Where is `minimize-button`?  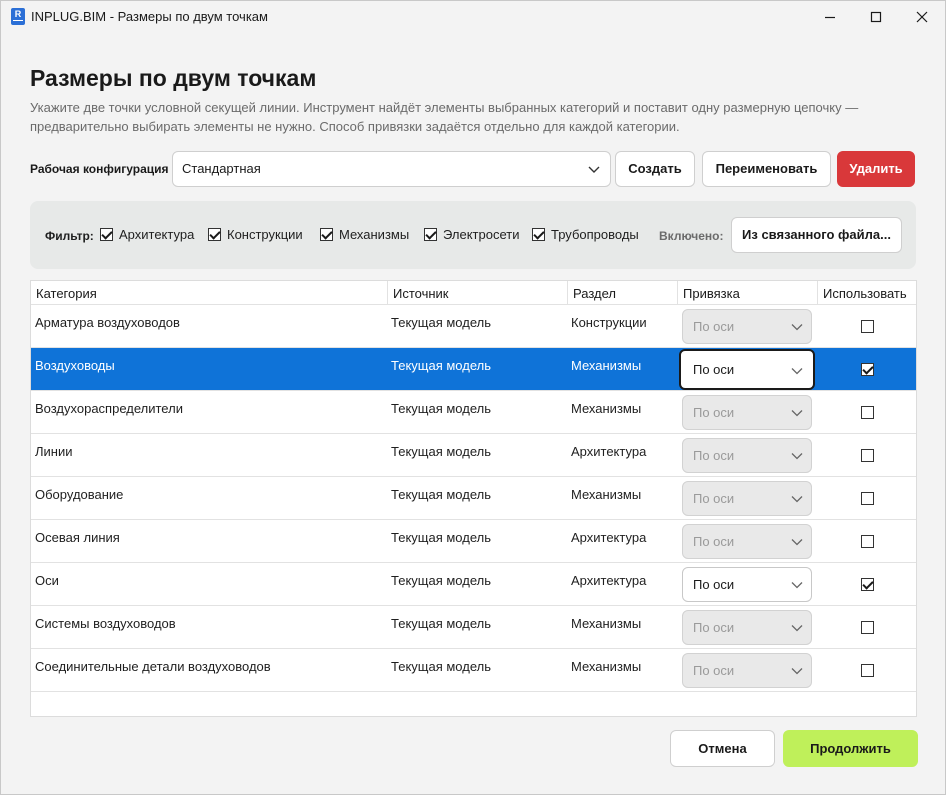
minimize-button is located at coordinates (830, 17).